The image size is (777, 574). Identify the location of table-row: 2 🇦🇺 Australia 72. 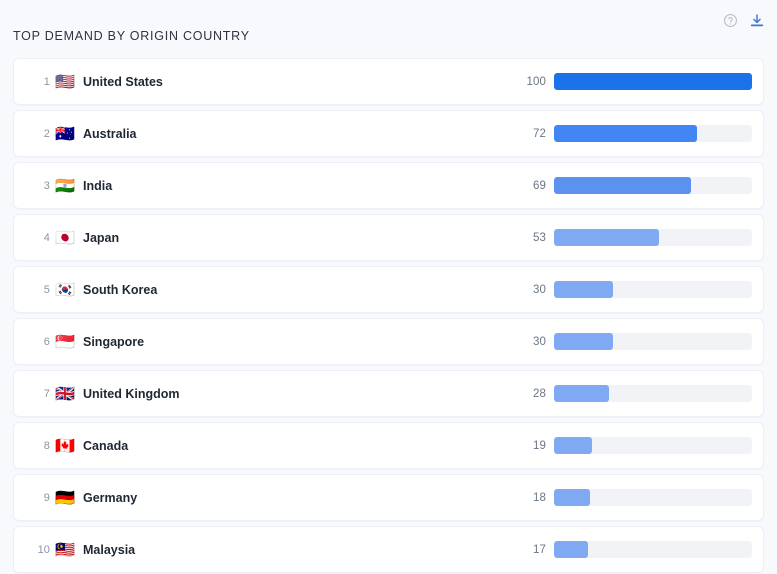
(388, 133).